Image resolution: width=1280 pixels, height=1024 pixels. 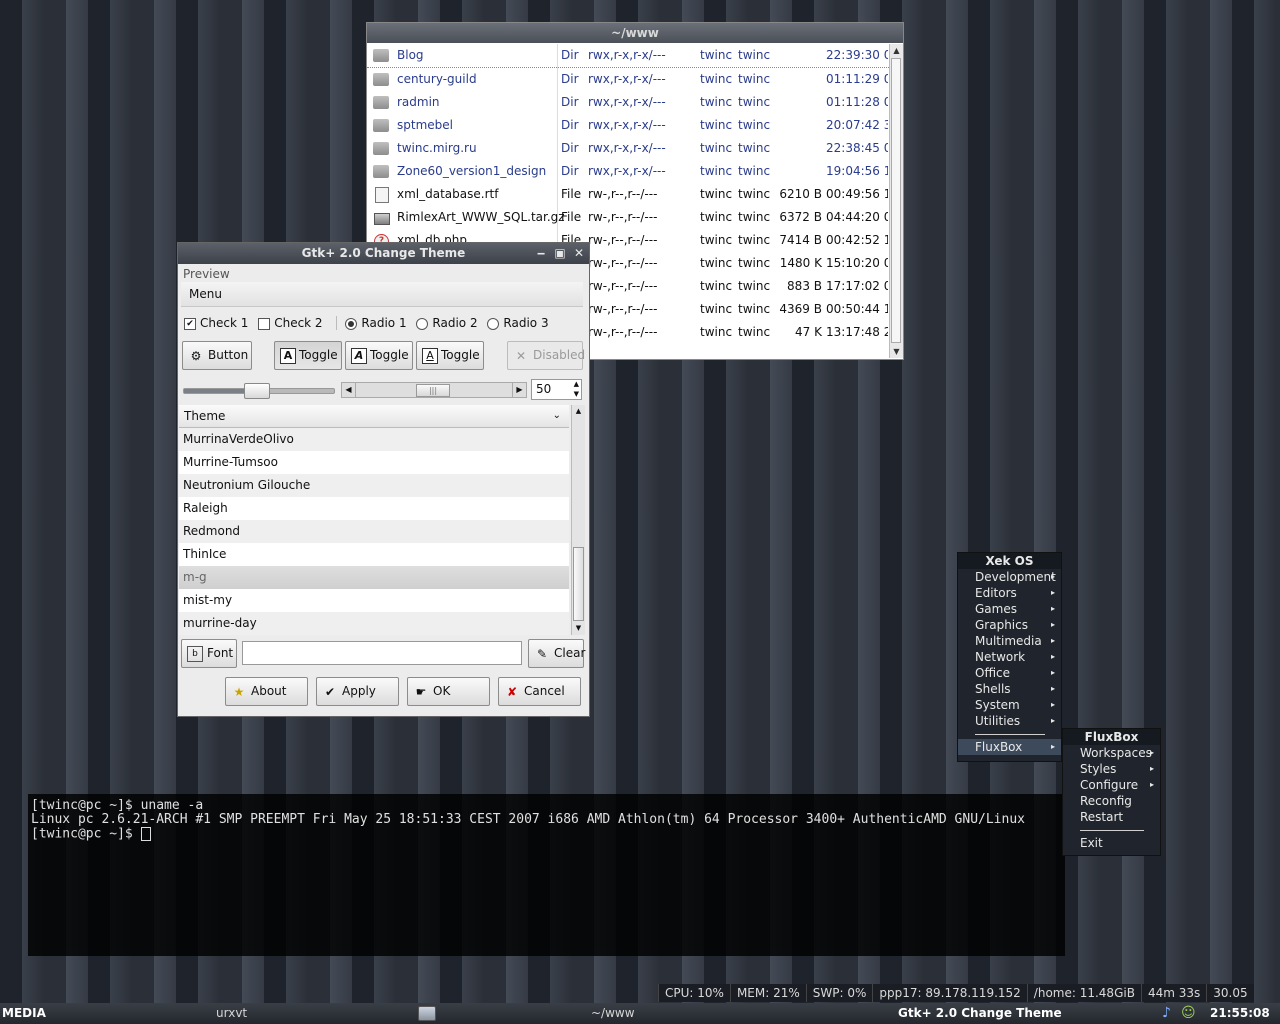 What do you see at coordinates (578, 584) in the screenshot?
I see `theme-scroll-thumb` at bounding box center [578, 584].